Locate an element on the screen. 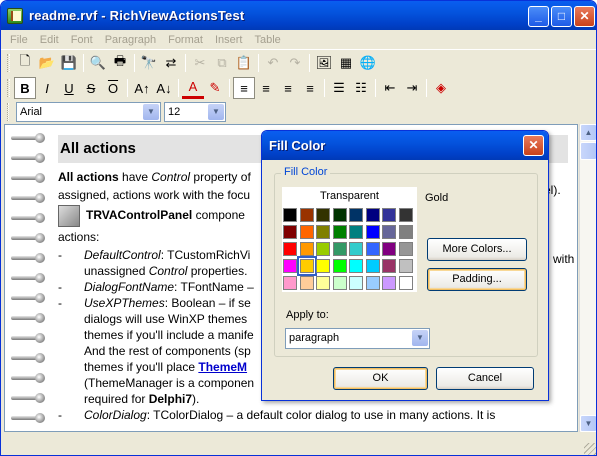 The width and height of the screenshot is (597, 456). minimize-button: _ is located at coordinates (538, 16).